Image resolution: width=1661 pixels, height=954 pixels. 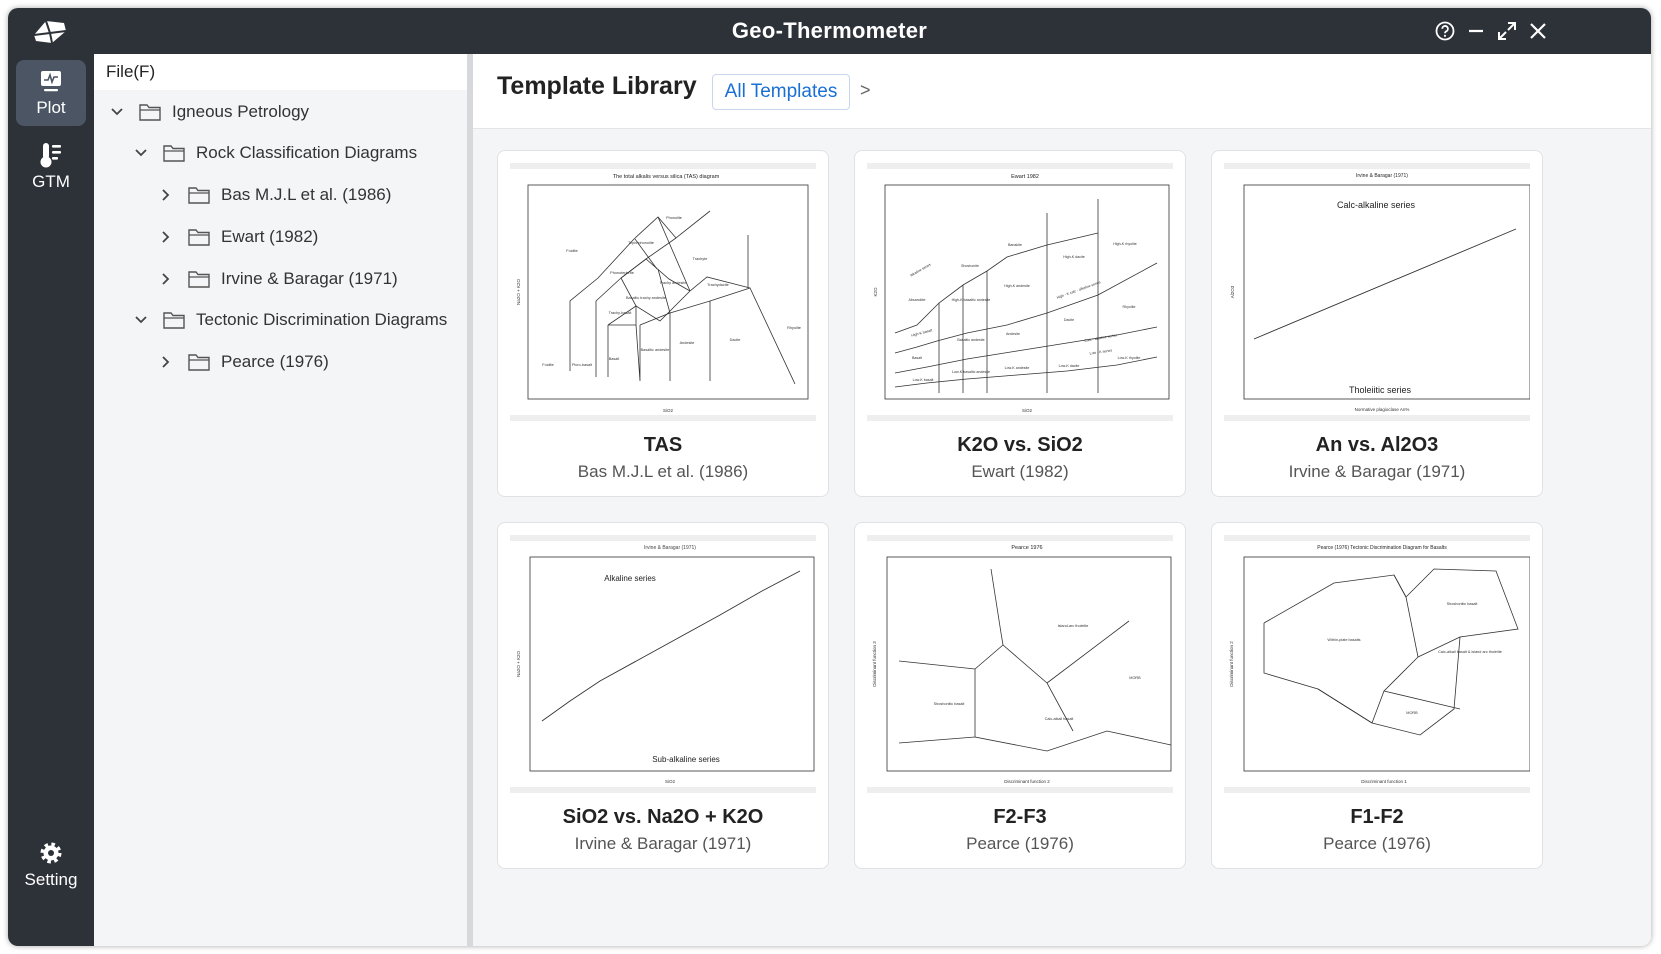 What do you see at coordinates (51, 500) in the screenshot?
I see `sidebar: Plot GTM Setting` at bounding box center [51, 500].